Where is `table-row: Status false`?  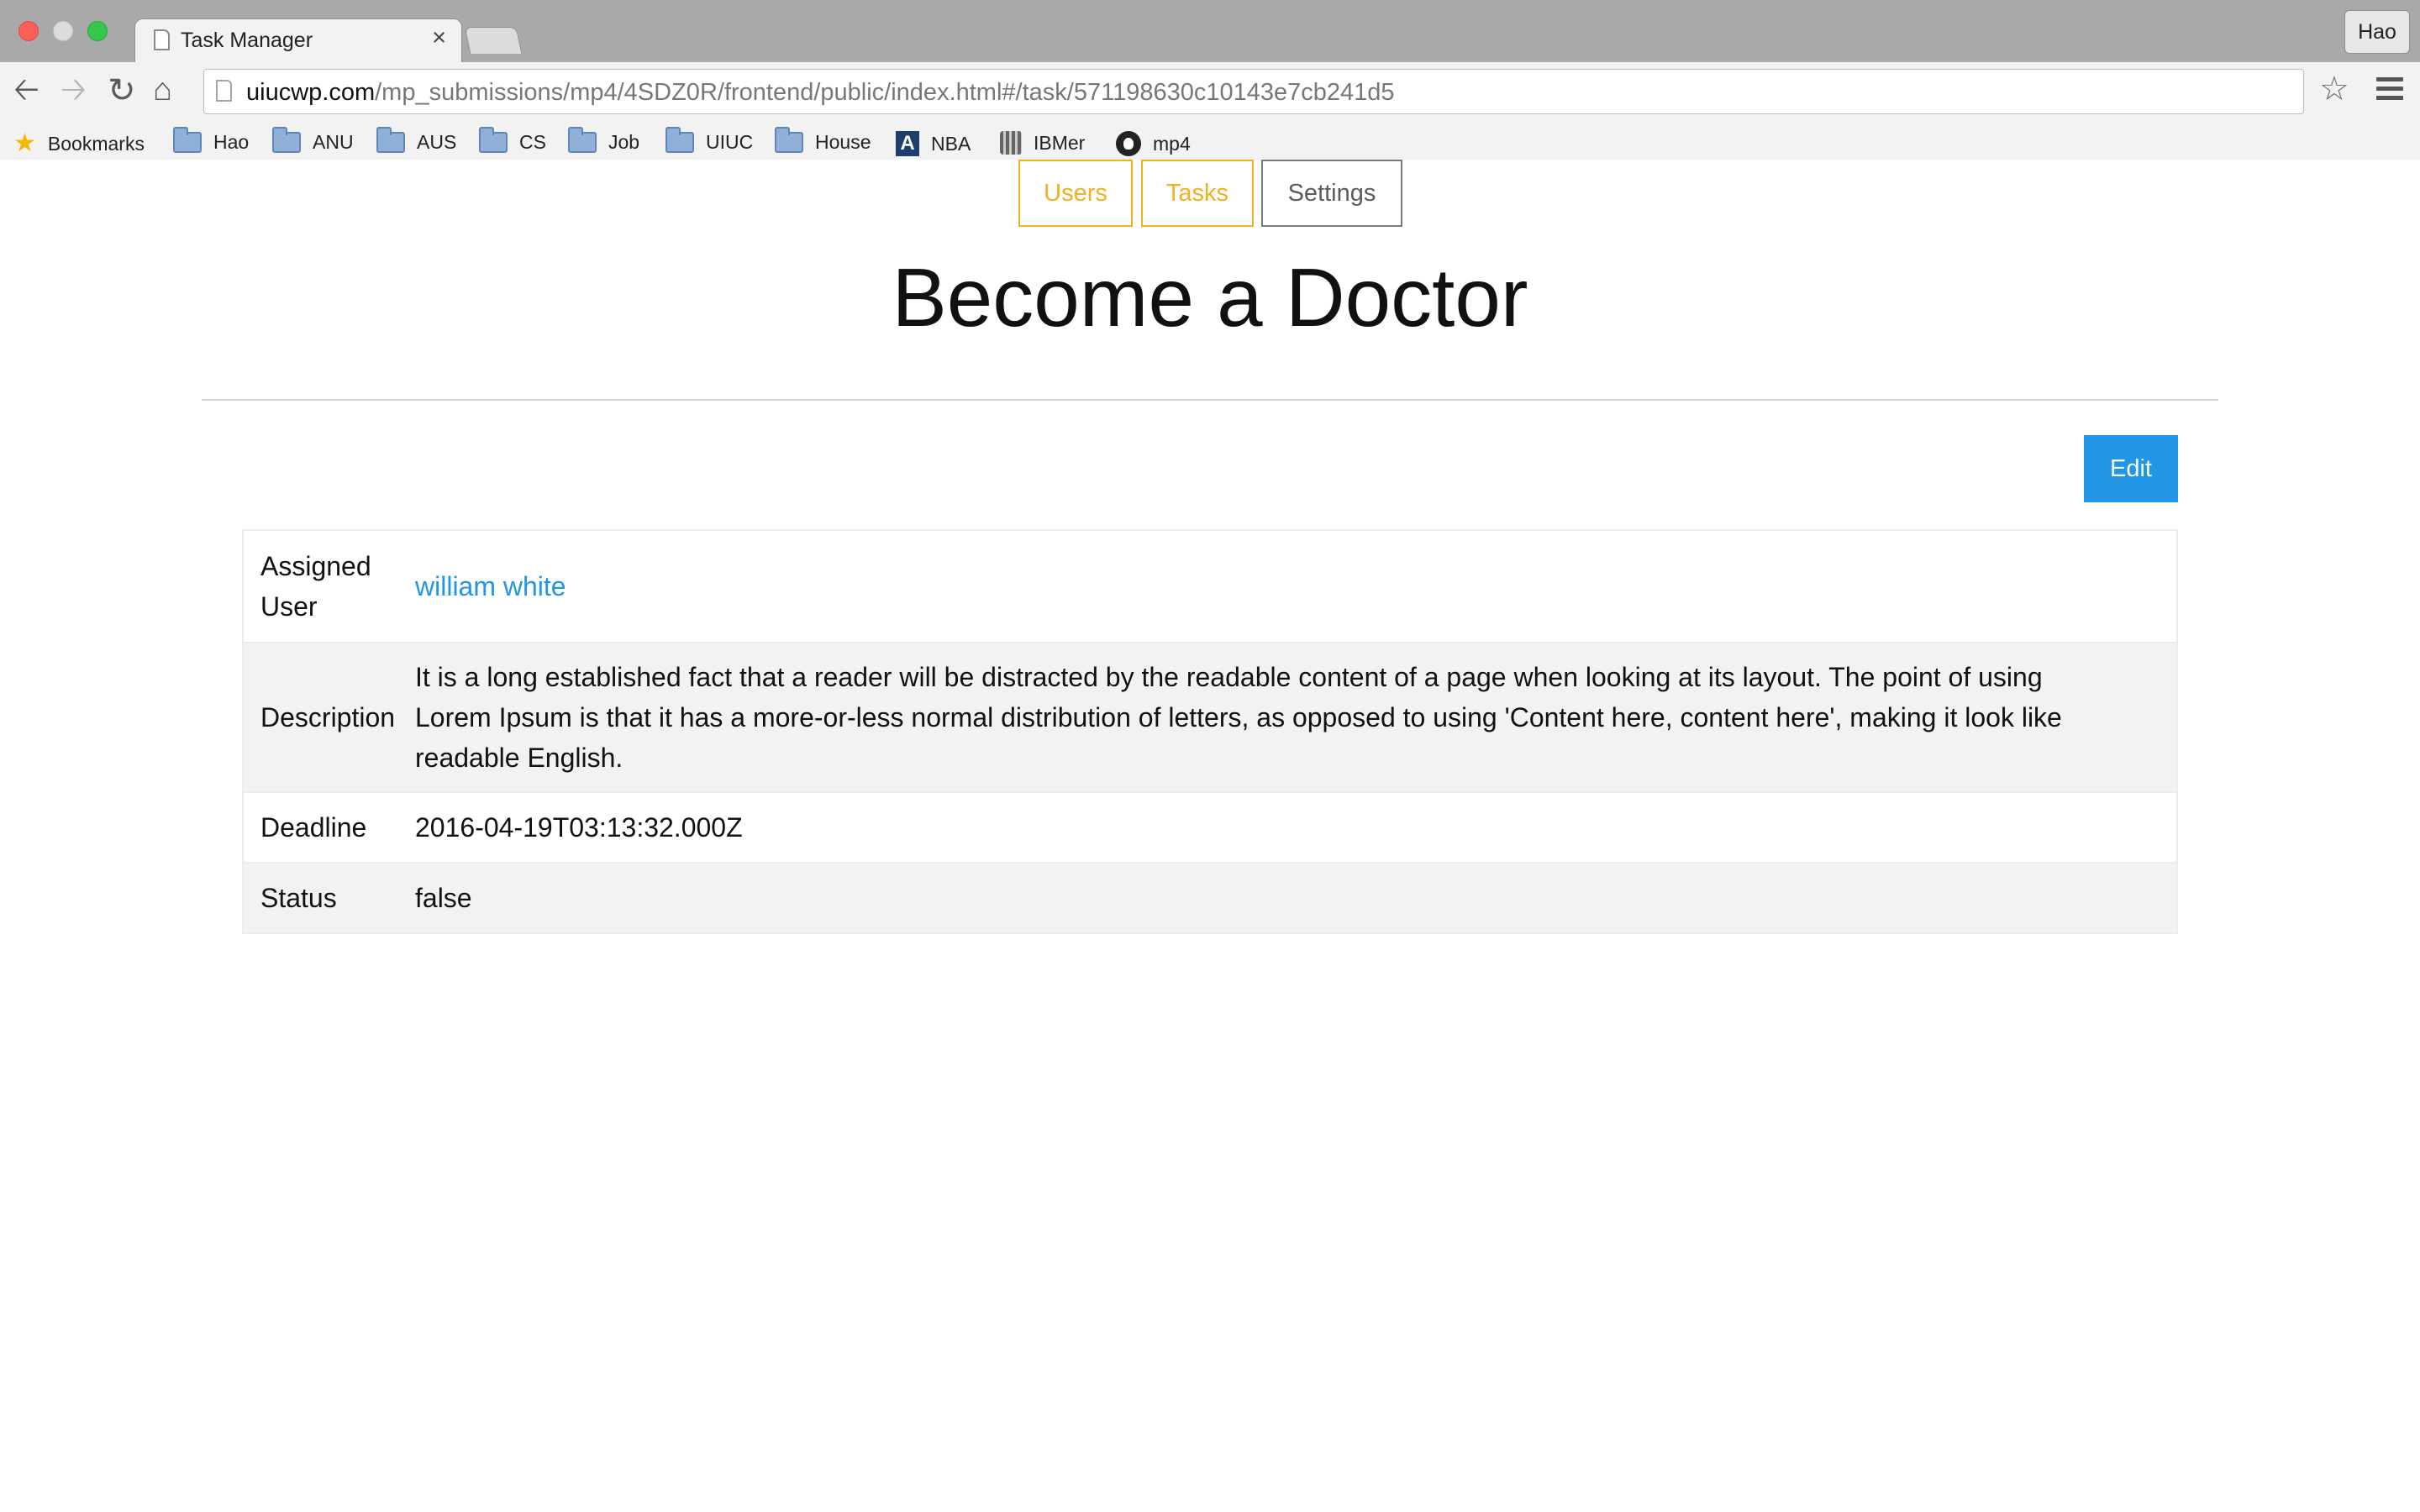
table-row: Status false is located at coordinates (1210, 897).